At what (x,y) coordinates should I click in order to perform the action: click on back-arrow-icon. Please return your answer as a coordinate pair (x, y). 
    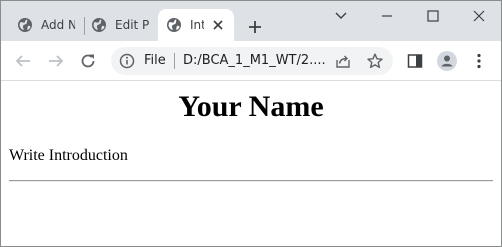
    Looking at the image, I should click on (22, 61).